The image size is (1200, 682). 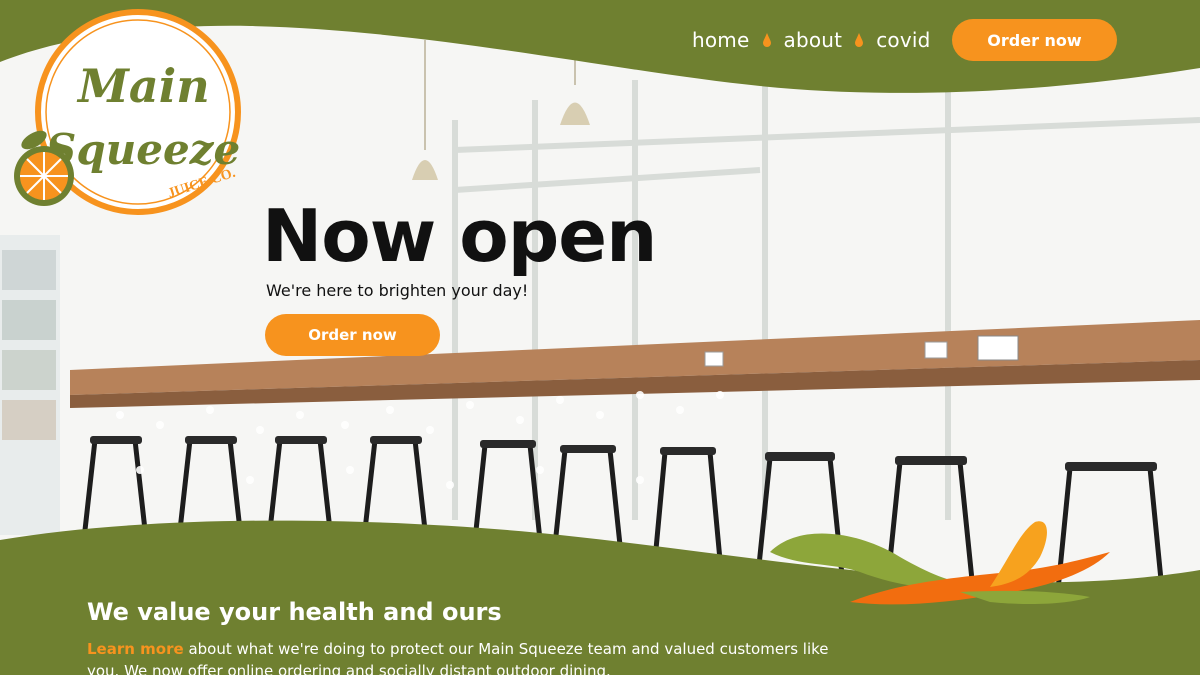 I want to click on nav-link-home: home, so click(x=721, y=40).